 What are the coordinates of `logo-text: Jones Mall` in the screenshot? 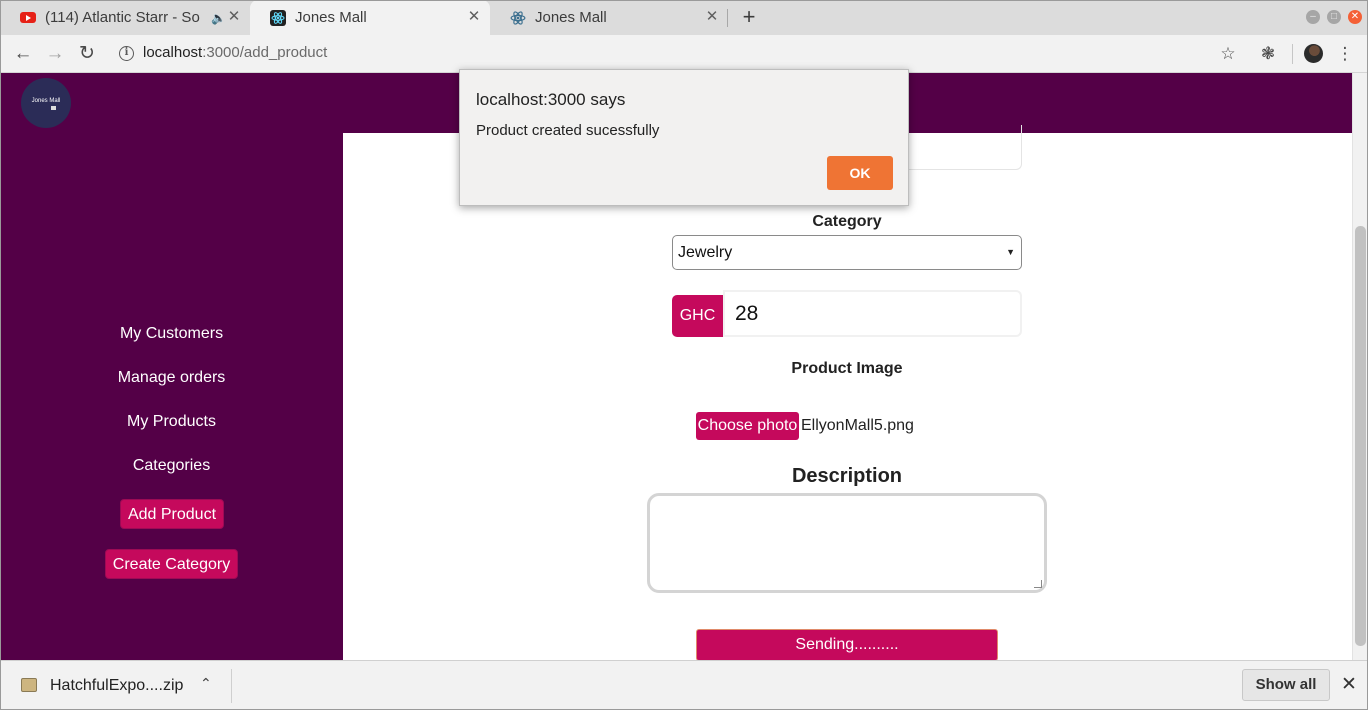 It's located at (46, 101).